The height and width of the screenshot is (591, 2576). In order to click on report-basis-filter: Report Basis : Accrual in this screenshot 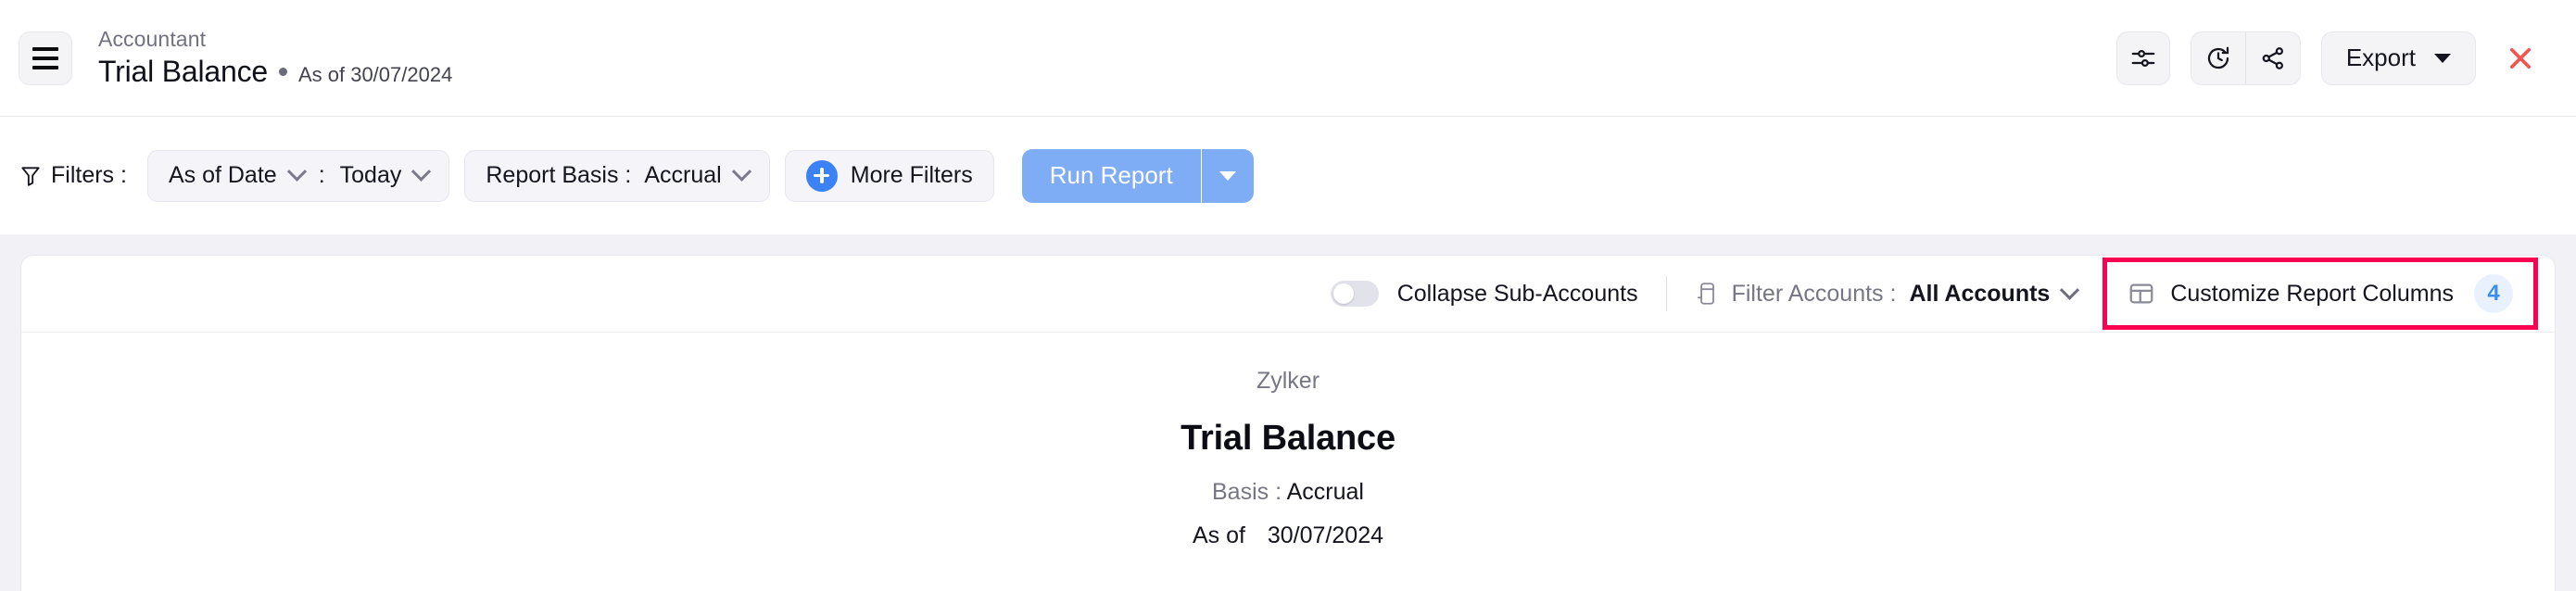, I will do `click(617, 176)`.